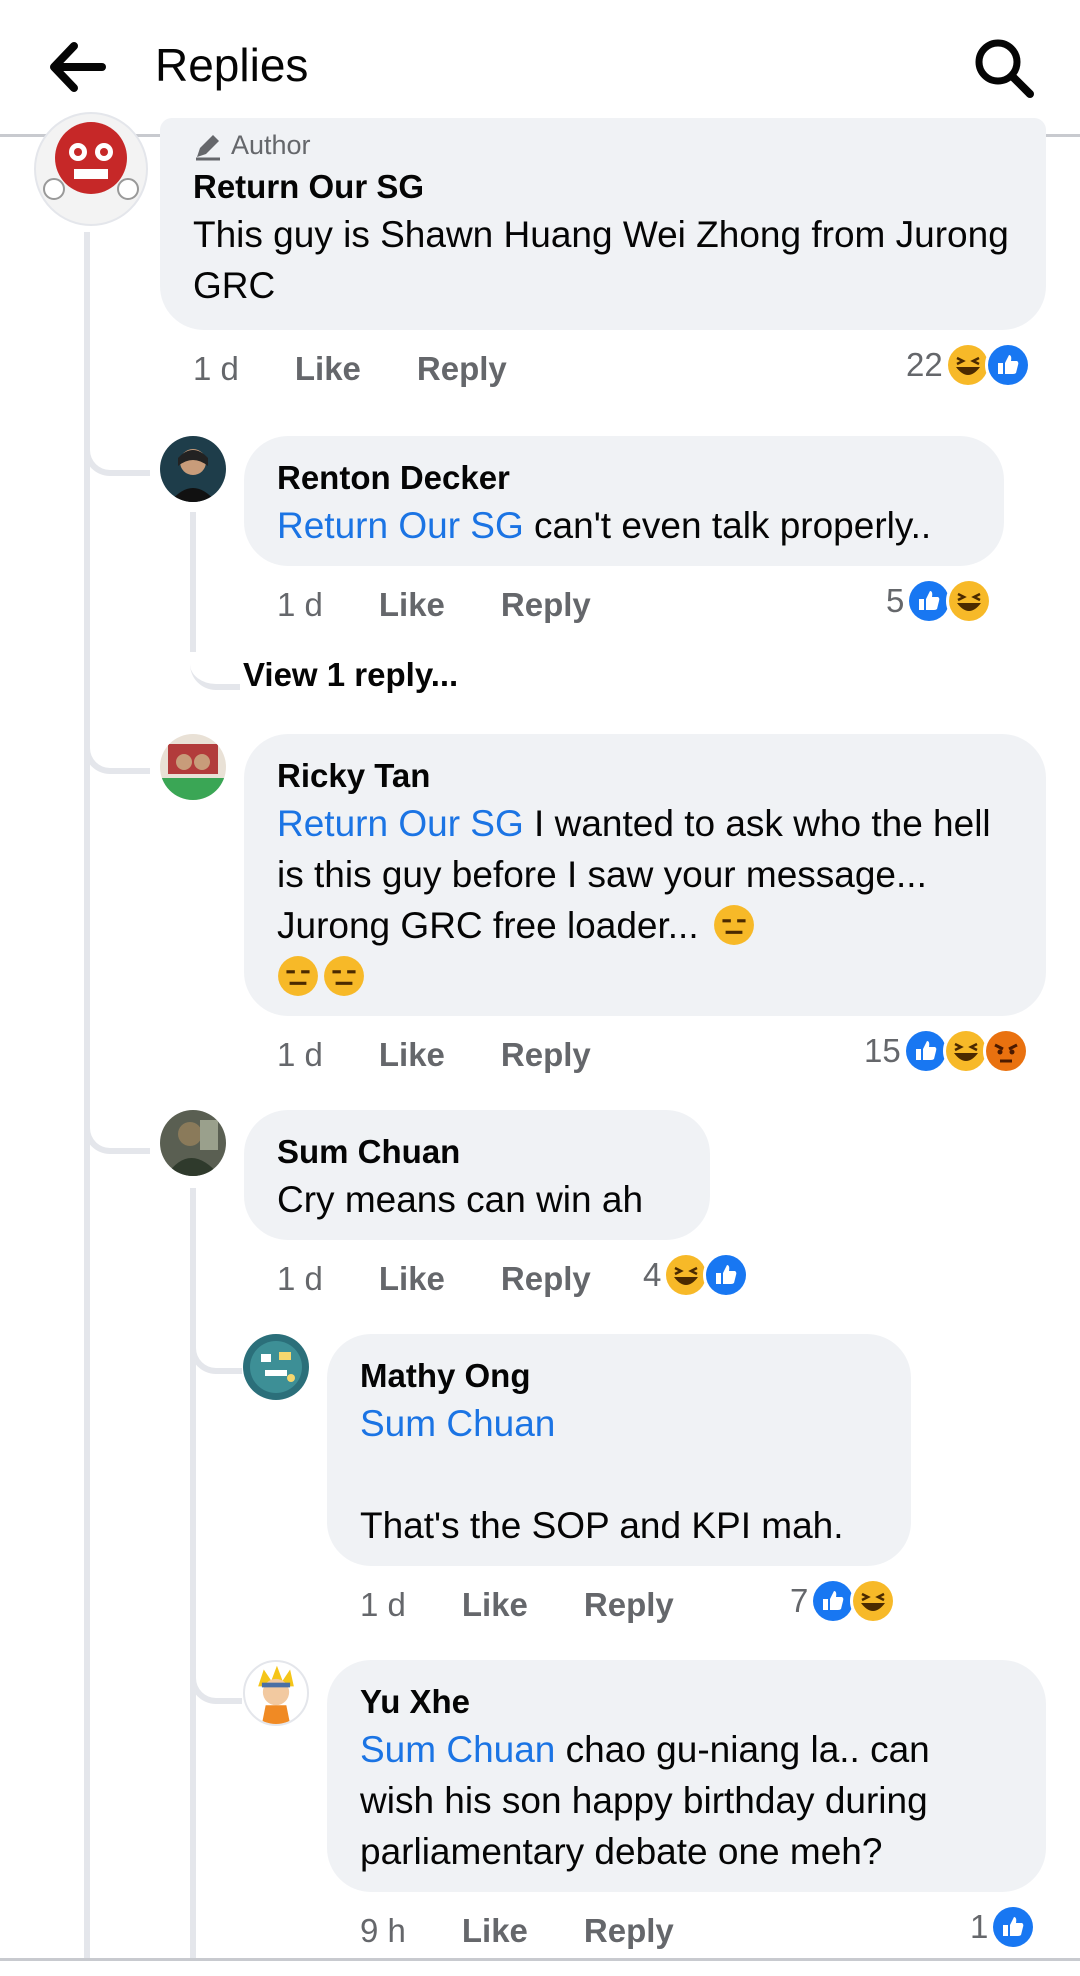 This screenshot has width=1080, height=1976. Describe the element at coordinates (383, 1930) in the screenshot. I see `comment-time: 9 h` at that location.